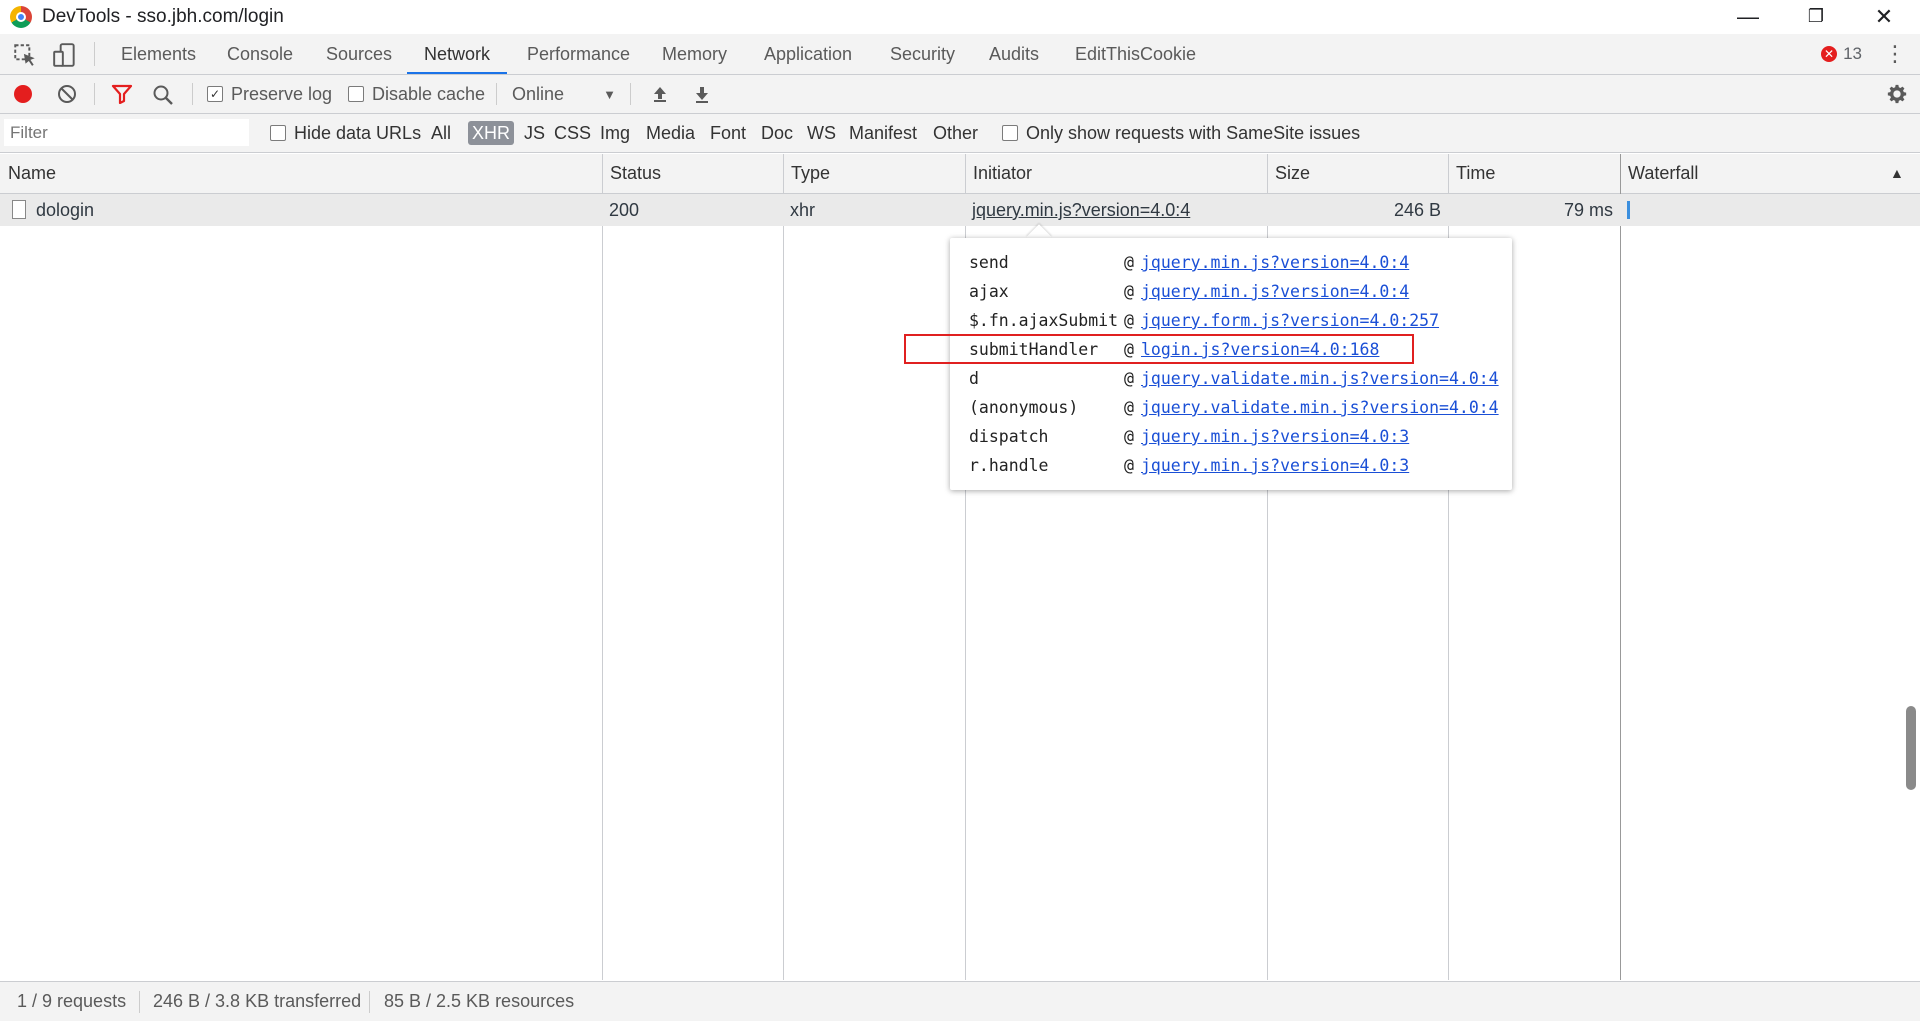  Describe the element at coordinates (441, 133) in the screenshot. I see `filter-type-all: All` at that location.